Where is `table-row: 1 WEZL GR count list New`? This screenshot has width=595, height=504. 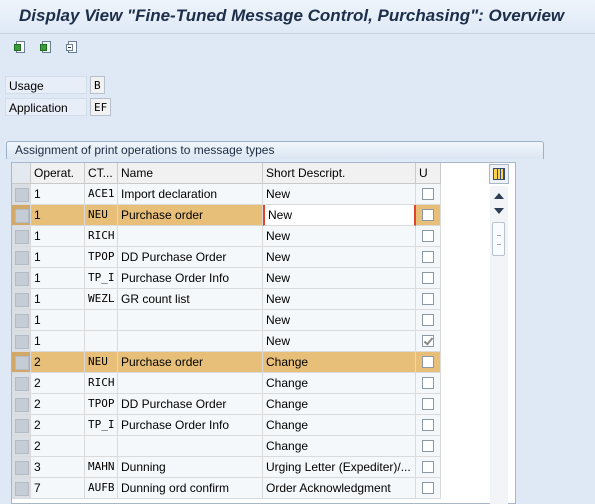 table-row: 1 WEZL GR count list New is located at coordinates (226, 299).